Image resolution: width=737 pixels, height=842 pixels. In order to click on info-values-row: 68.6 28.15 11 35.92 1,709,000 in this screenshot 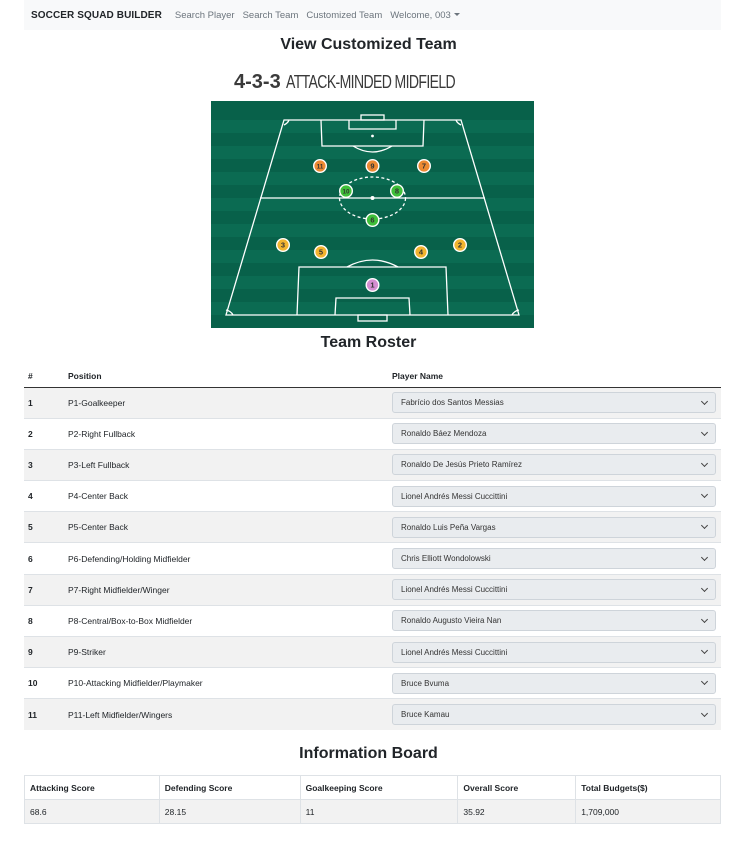, I will do `click(372, 811)`.